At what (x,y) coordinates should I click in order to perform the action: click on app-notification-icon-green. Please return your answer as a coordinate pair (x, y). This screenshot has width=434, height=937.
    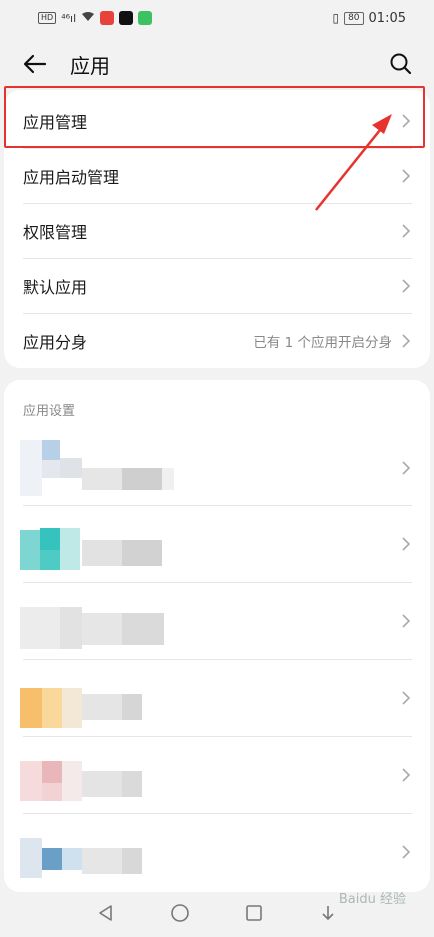
    Looking at the image, I should click on (145, 18).